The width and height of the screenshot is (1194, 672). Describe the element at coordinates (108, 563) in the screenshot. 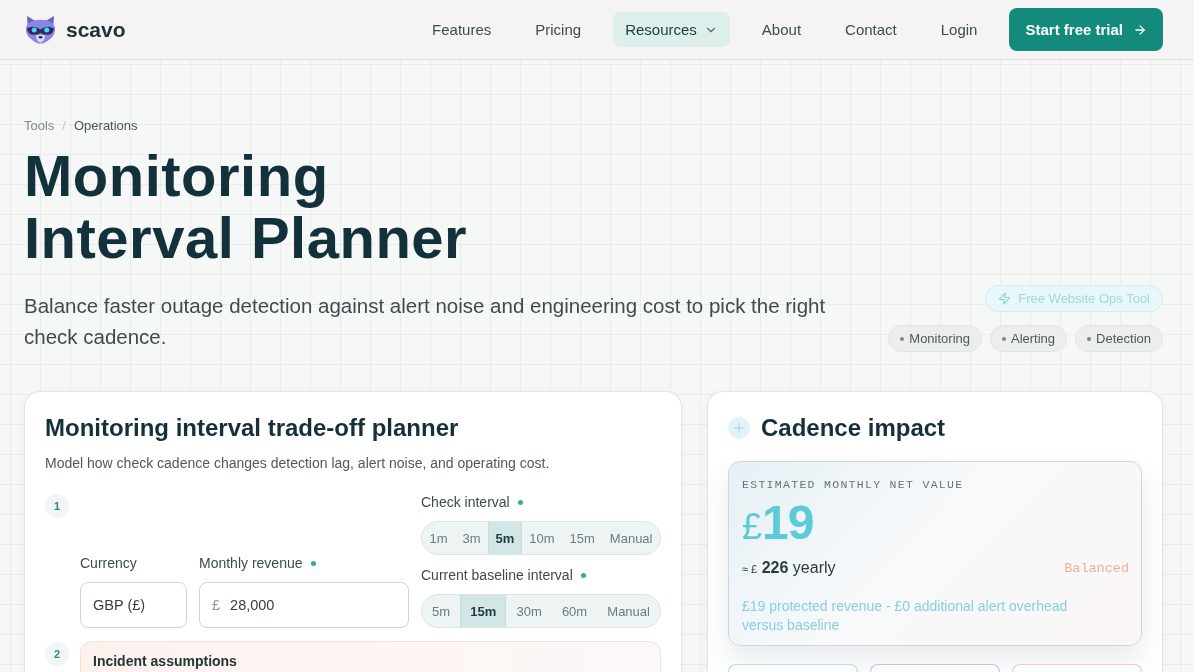

I see `field-label: Currency` at that location.